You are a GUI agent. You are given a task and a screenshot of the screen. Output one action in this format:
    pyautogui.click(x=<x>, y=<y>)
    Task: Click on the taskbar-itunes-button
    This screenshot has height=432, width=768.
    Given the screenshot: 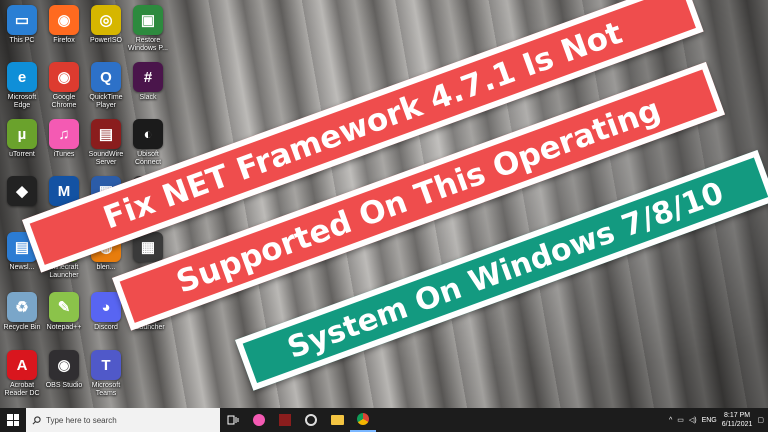 What is the action you would take?
    pyautogui.click(x=259, y=420)
    